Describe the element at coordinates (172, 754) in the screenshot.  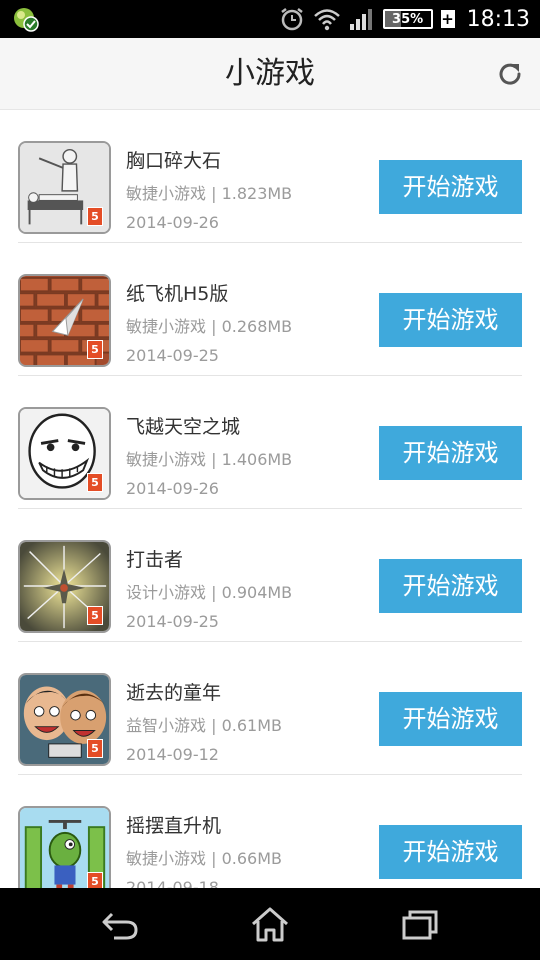
I see `game-date: 2014-09-12` at that location.